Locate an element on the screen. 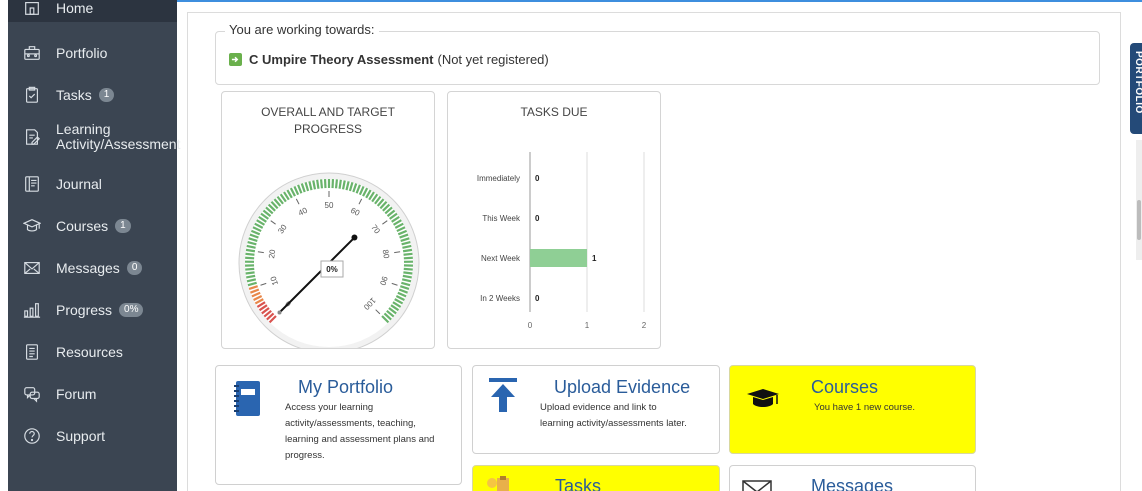  left-edge is located at coordinates (4, 245).